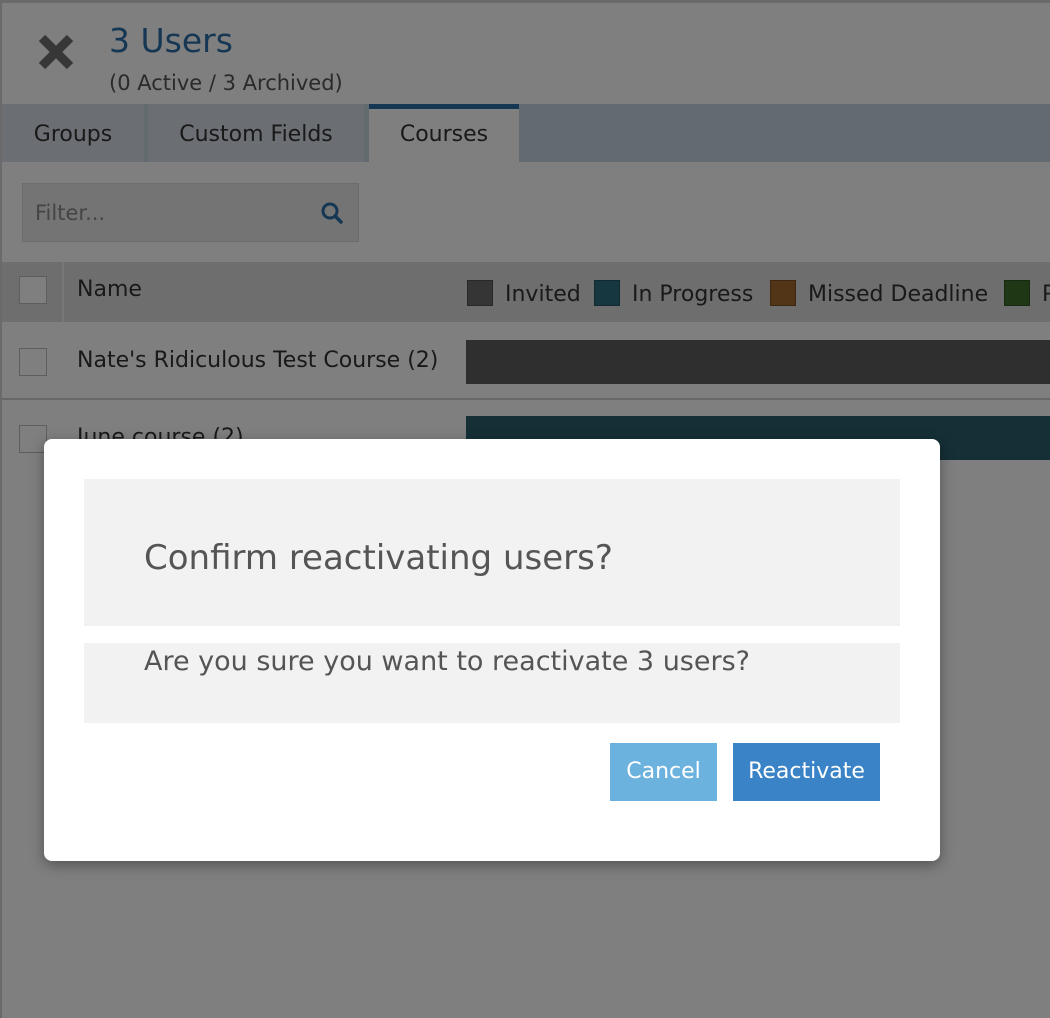 The width and height of the screenshot is (1050, 1018). Describe the element at coordinates (663, 772) in the screenshot. I see `cancel-button: Cancel` at that location.